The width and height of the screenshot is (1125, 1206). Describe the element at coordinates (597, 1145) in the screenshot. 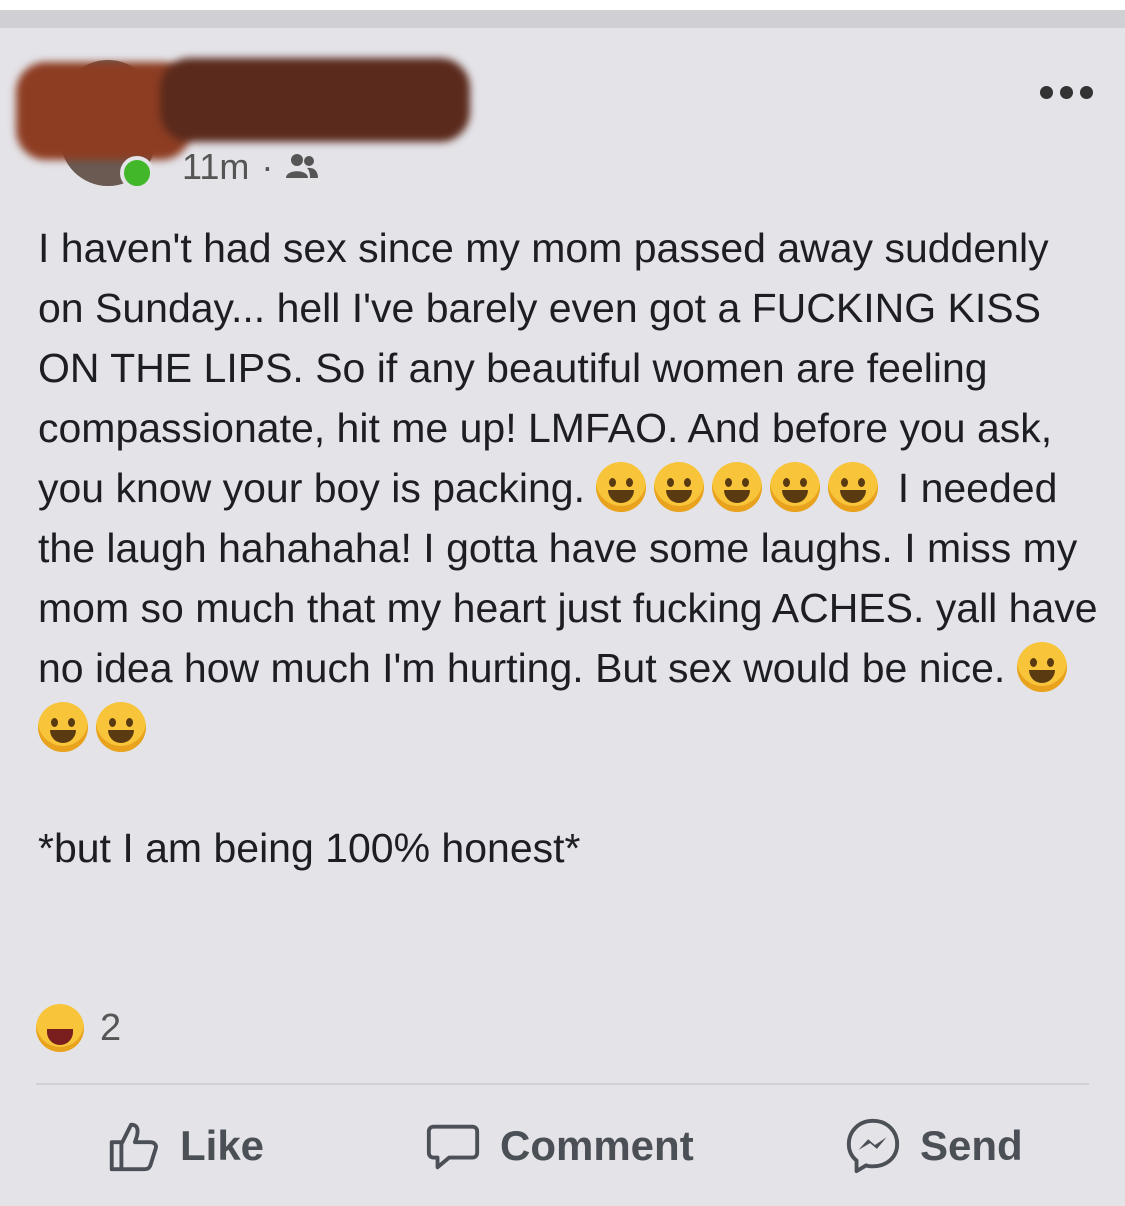

I see `comment-label: Comment` at that location.